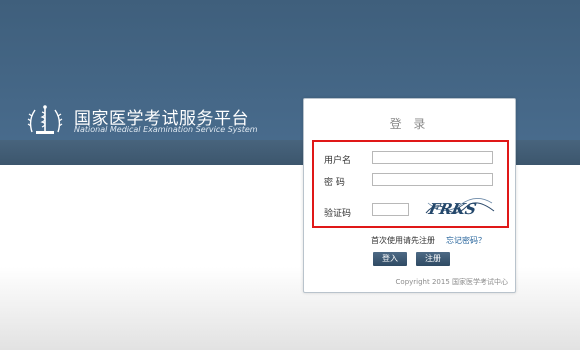  Describe the element at coordinates (338, 161) in the screenshot. I see `username-label: 用户名` at that location.